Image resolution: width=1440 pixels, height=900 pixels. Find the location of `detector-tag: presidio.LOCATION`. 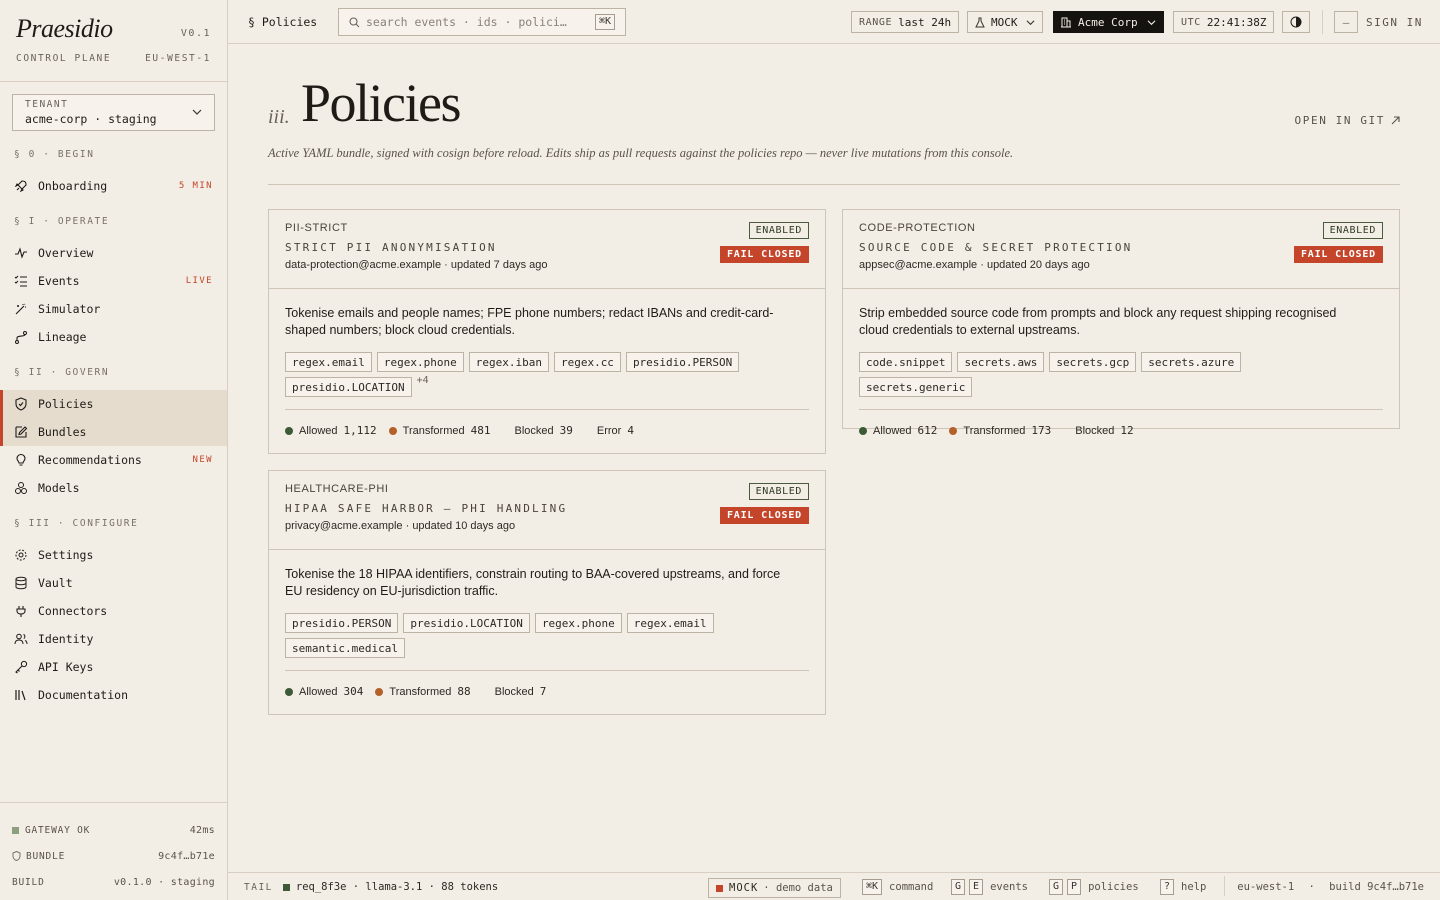

detector-tag: presidio.LOCATION is located at coordinates (466, 623).